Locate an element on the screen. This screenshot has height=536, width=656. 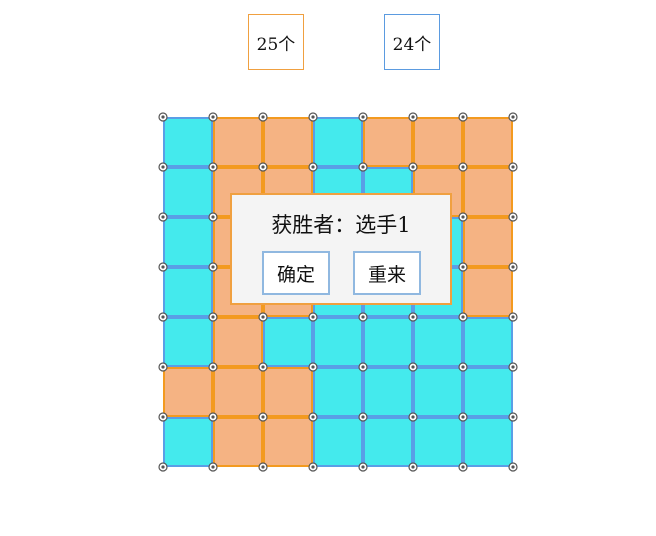
confirm-button: 确定 is located at coordinates (296, 273).